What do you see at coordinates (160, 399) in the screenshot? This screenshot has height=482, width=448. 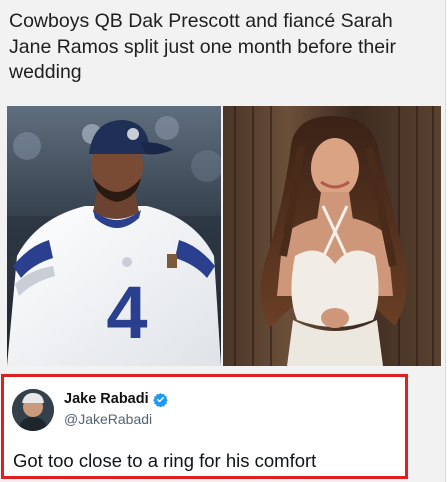 I see `verified-badge-icon` at bounding box center [160, 399].